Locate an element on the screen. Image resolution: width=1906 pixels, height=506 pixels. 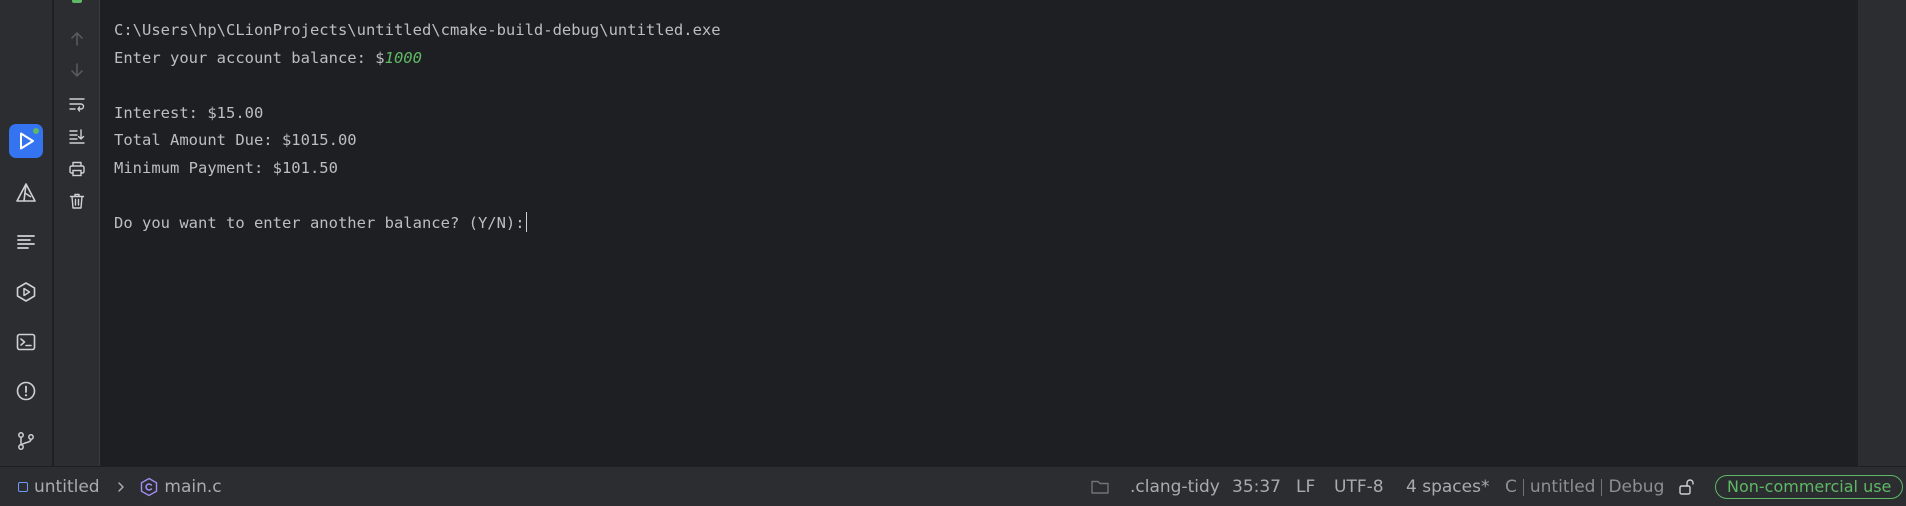
context-configuration: Debug is located at coordinates (1636, 487).